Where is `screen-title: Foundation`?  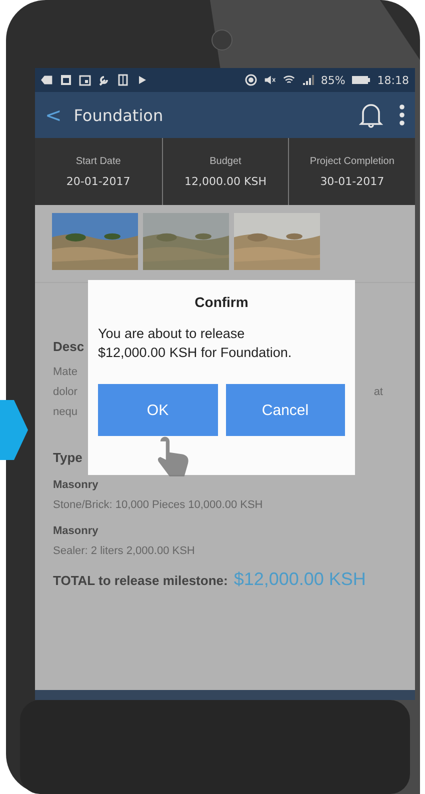 screen-title: Foundation is located at coordinates (119, 115).